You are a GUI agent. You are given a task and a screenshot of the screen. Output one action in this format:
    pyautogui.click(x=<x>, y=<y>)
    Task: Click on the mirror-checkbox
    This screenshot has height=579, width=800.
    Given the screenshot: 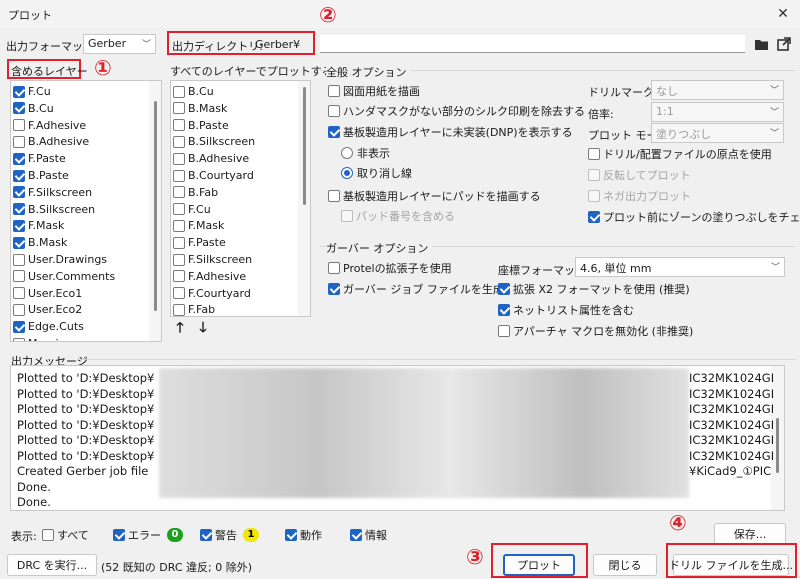 What is the action you would take?
    pyautogui.click(x=594, y=175)
    